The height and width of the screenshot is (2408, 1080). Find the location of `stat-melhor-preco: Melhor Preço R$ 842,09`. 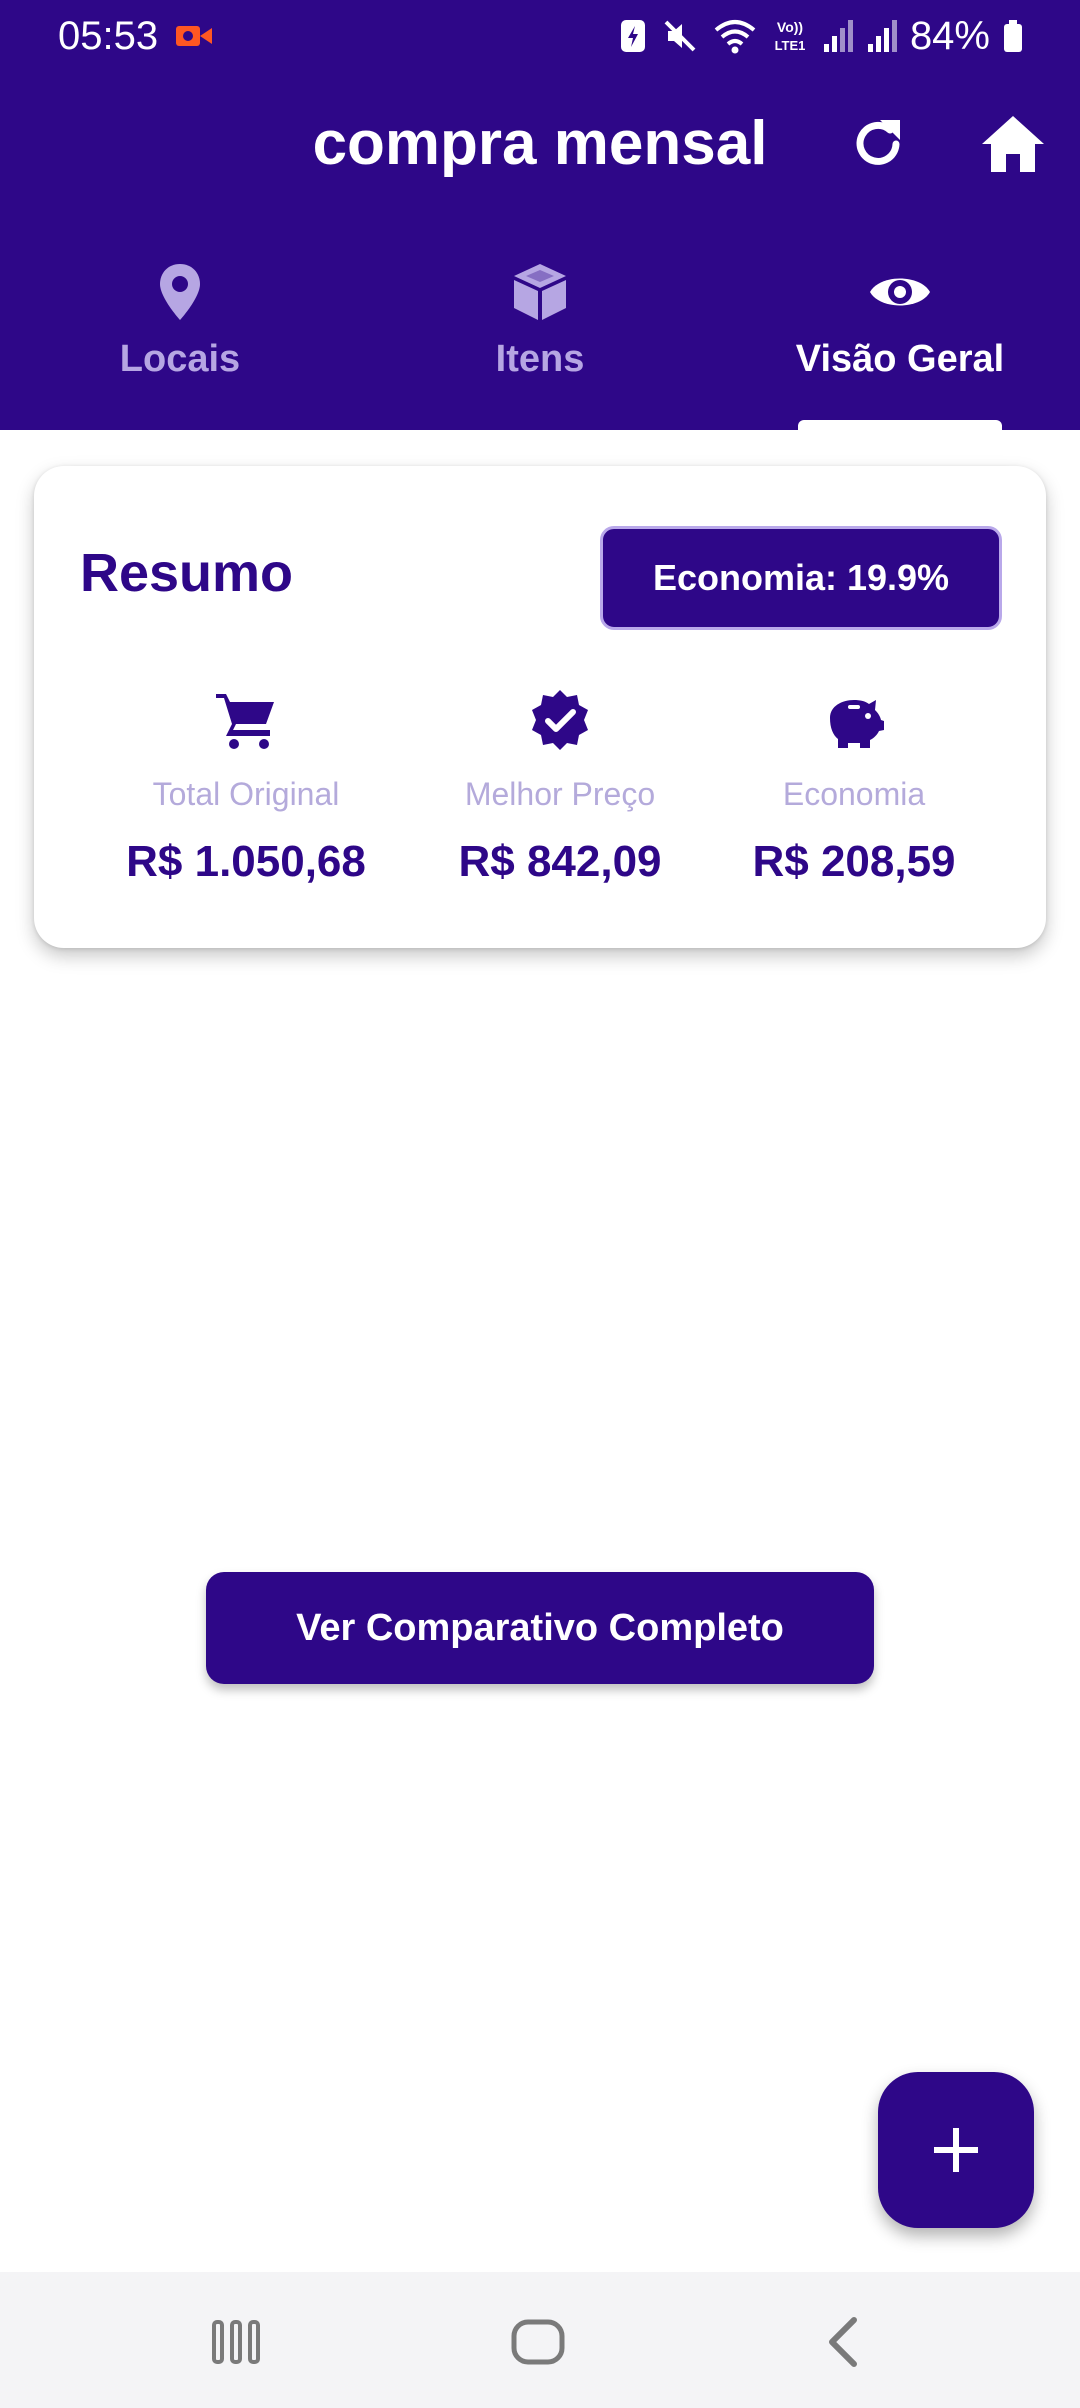

stat-melhor-preco: Melhor Preço R$ 842,09 is located at coordinates (560, 798).